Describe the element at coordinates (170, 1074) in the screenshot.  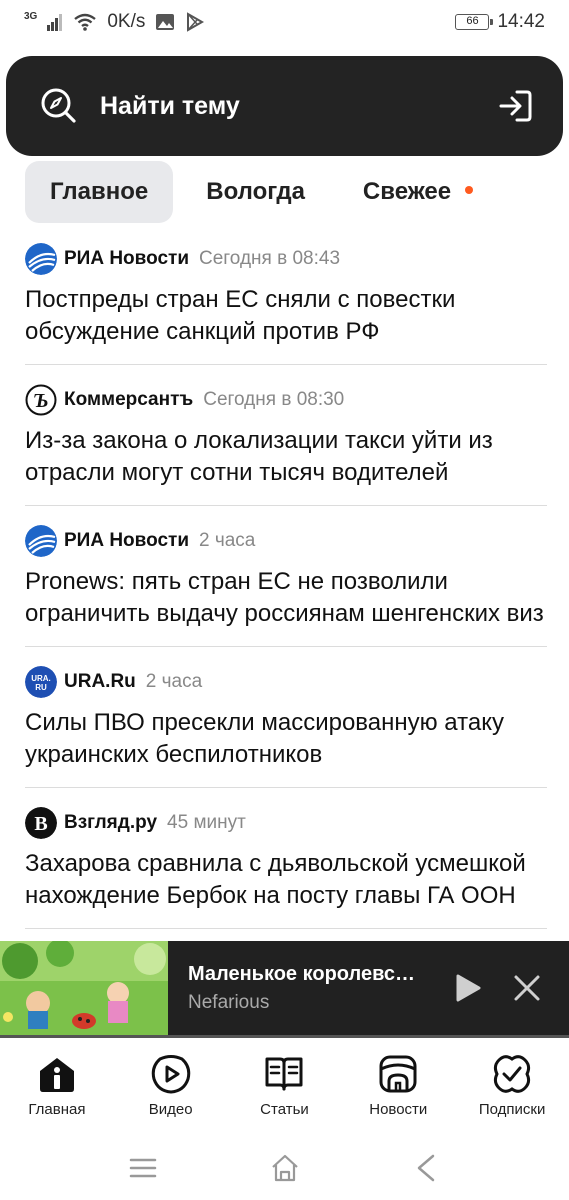
I see `video-icon` at that location.